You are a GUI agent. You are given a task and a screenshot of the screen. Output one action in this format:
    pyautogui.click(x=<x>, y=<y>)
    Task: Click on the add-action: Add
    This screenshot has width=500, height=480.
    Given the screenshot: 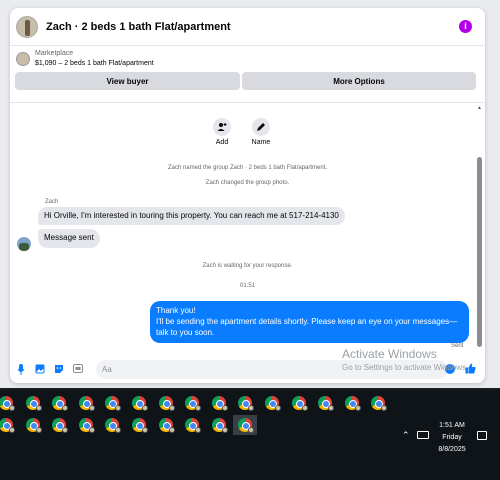 What is the action you would take?
    pyautogui.click(x=222, y=132)
    